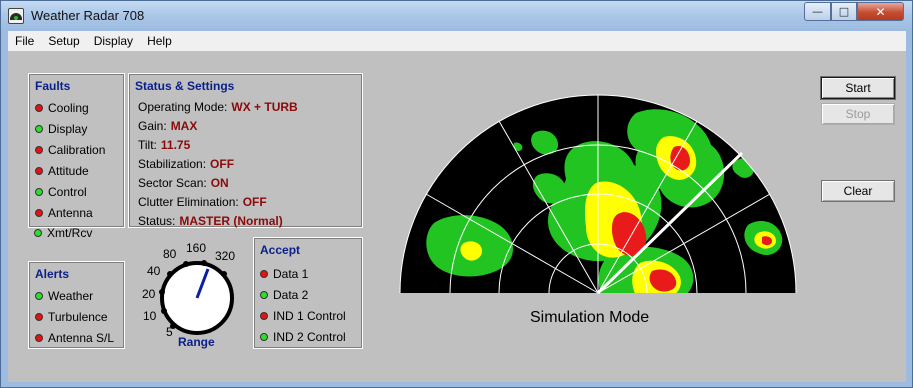  Describe the element at coordinates (64, 212) in the screenshot. I see `fault-antenna: Antenna` at that location.